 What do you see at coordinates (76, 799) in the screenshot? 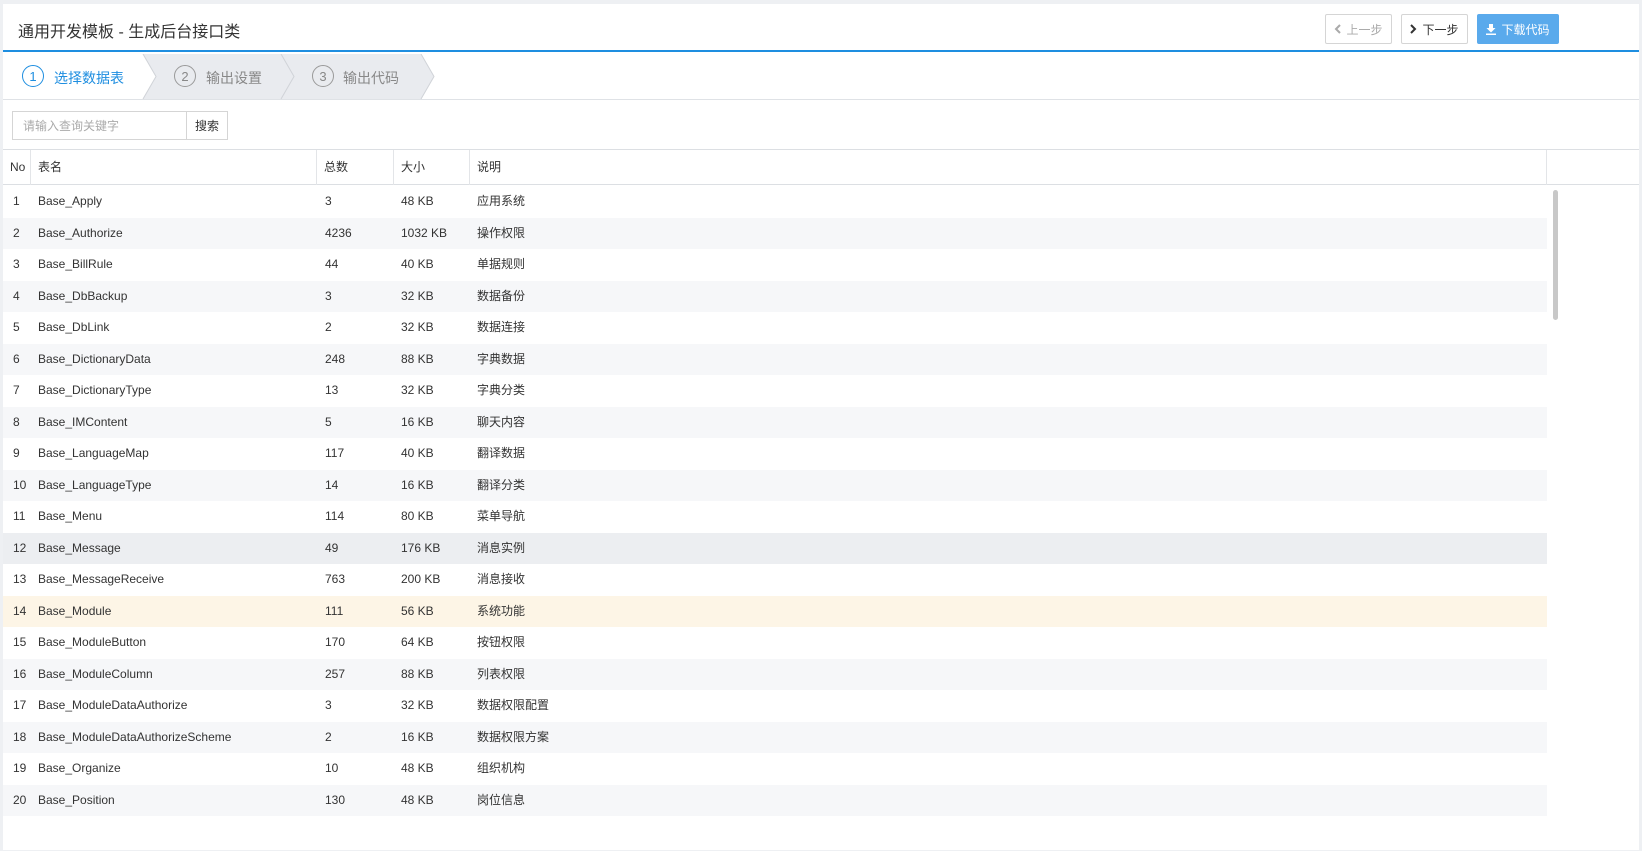
I see `cell-table-name: Base_Position` at bounding box center [76, 799].